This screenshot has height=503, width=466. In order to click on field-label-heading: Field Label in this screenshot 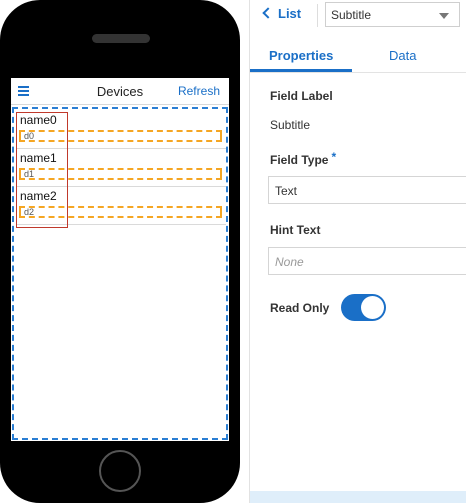, I will do `click(301, 96)`.